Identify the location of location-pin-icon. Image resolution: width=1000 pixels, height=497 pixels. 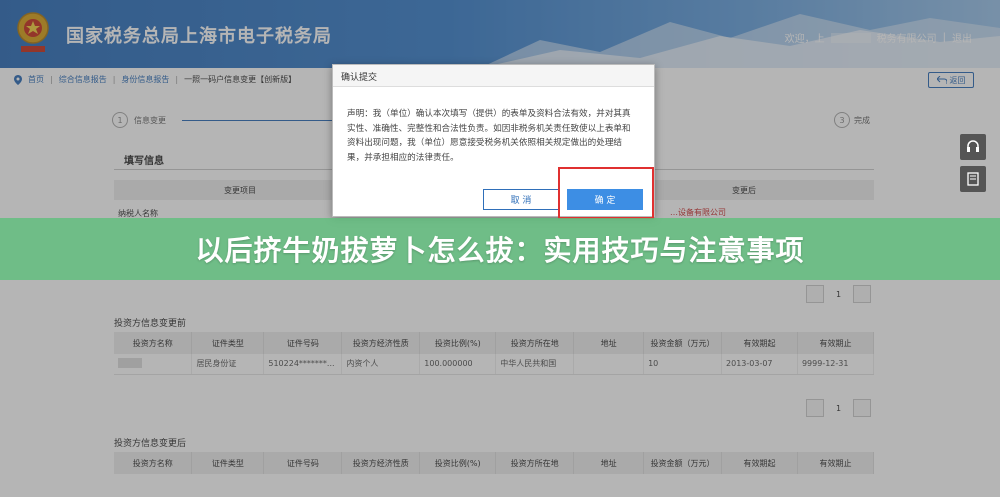
(18, 79).